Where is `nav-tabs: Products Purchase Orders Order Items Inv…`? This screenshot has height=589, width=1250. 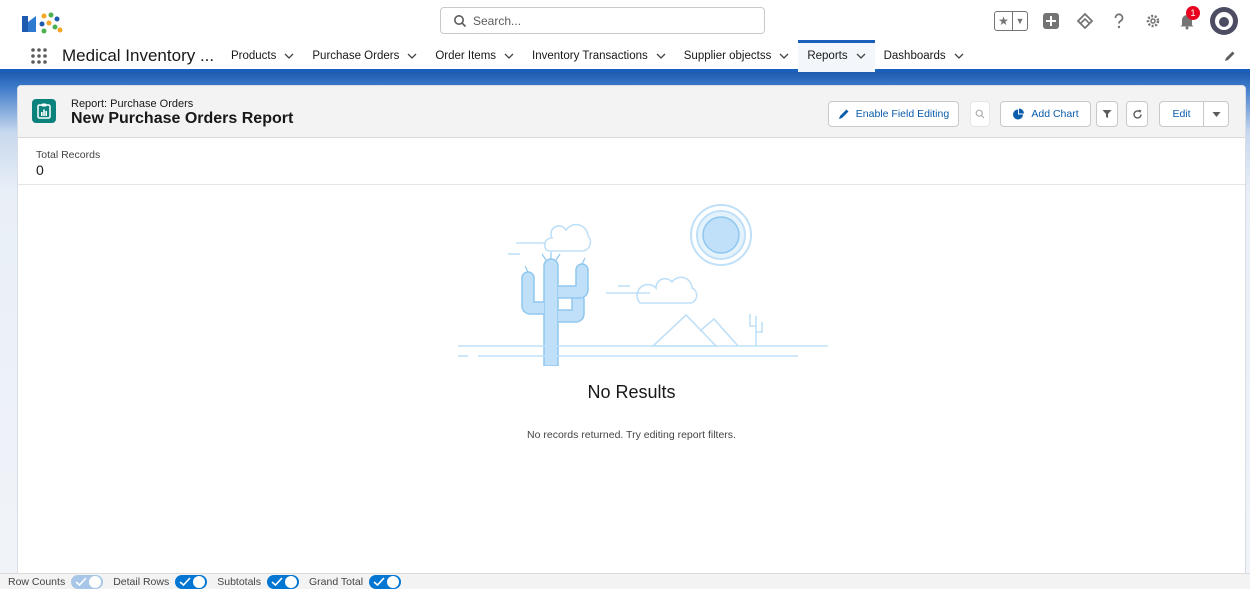 nav-tabs: Products Purchase Orders Order Items Inv… is located at coordinates (597, 56).